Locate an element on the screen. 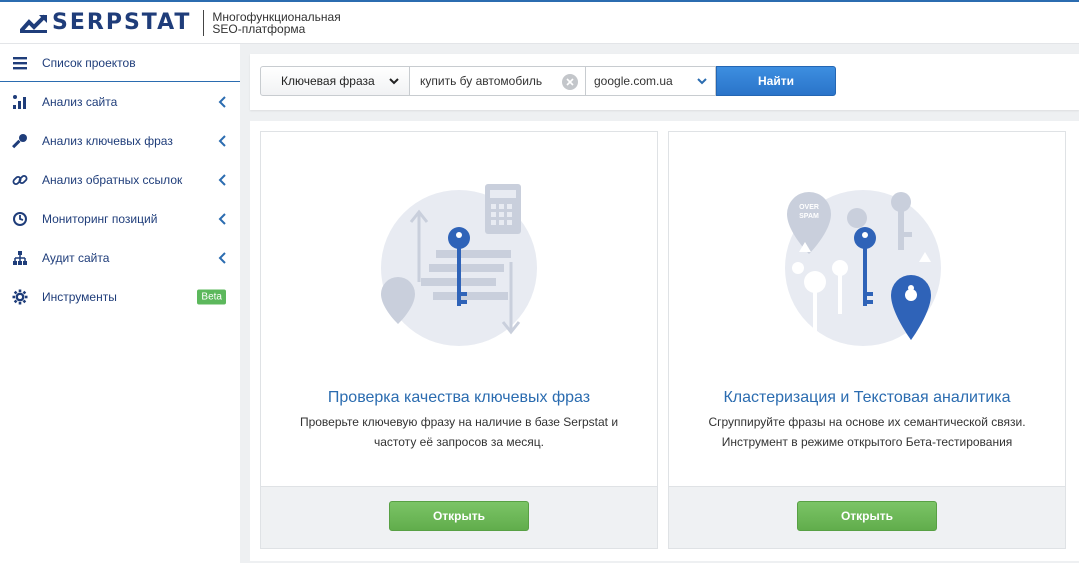 The width and height of the screenshot is (1079, 563). sidebar-item-label: Аудит сайта is located at coordinates (76, 257).